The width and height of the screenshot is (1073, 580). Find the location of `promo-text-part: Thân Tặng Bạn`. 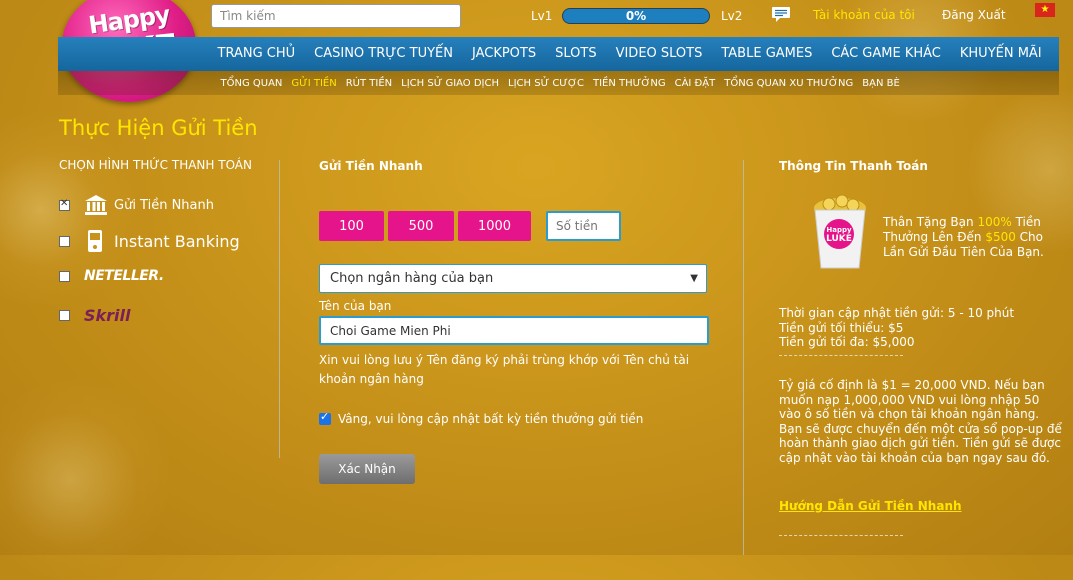

promo-text-part: Thân Tặng Bạn is located at coordinates (930, 222).